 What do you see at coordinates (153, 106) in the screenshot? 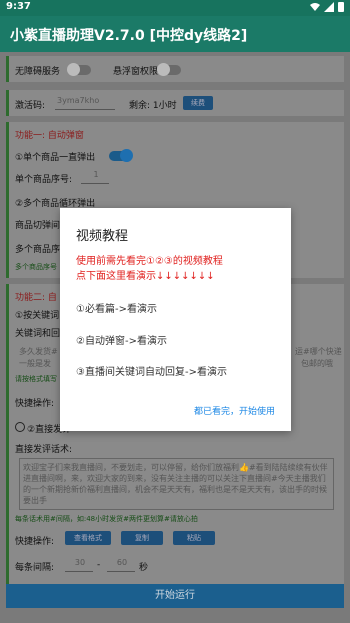
I see `remaining-time: 剩余: 1小时` at bounding box center [153, 106].